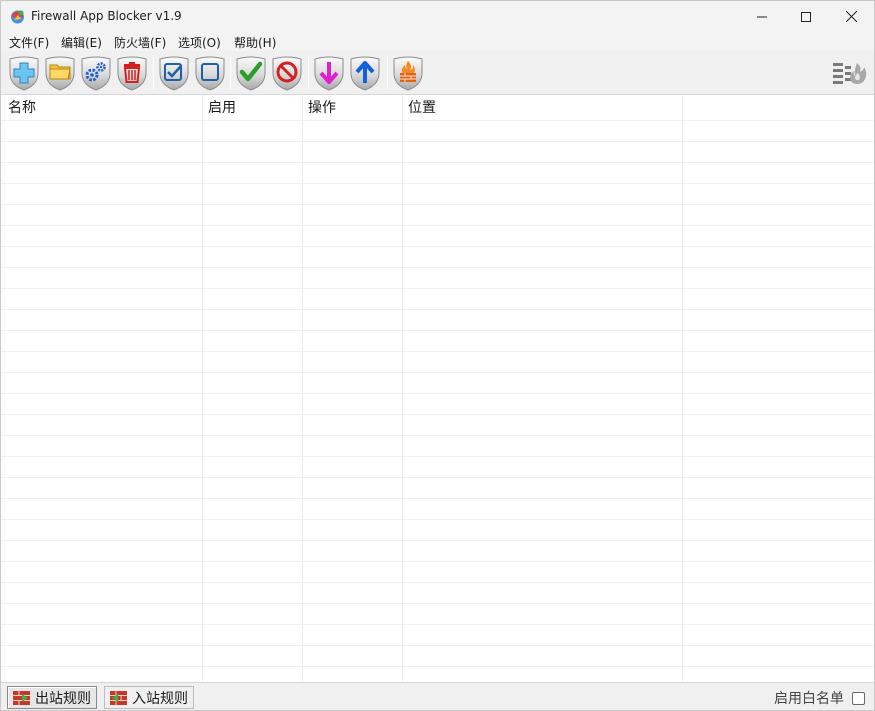 This screenshot has height=711, width=875. Describe the element at coordinates (252, 108) in the screenshot. I see `column-header-enabled: 启用` at that location.